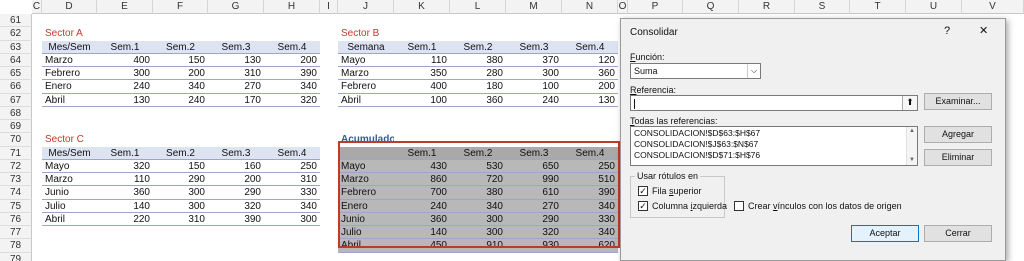 Image resolution: width=1024 pixels, height=261 pixels. I want to click on table-cell: Julio, so click(69, 206).